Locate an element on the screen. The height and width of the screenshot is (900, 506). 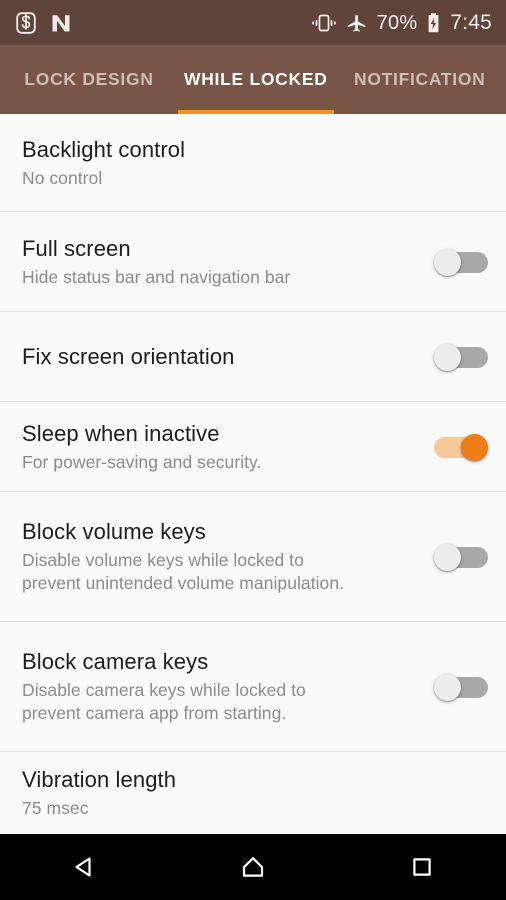
tab-while-locked-label: WHILE LOCKED is located at coordinates (256, 79).